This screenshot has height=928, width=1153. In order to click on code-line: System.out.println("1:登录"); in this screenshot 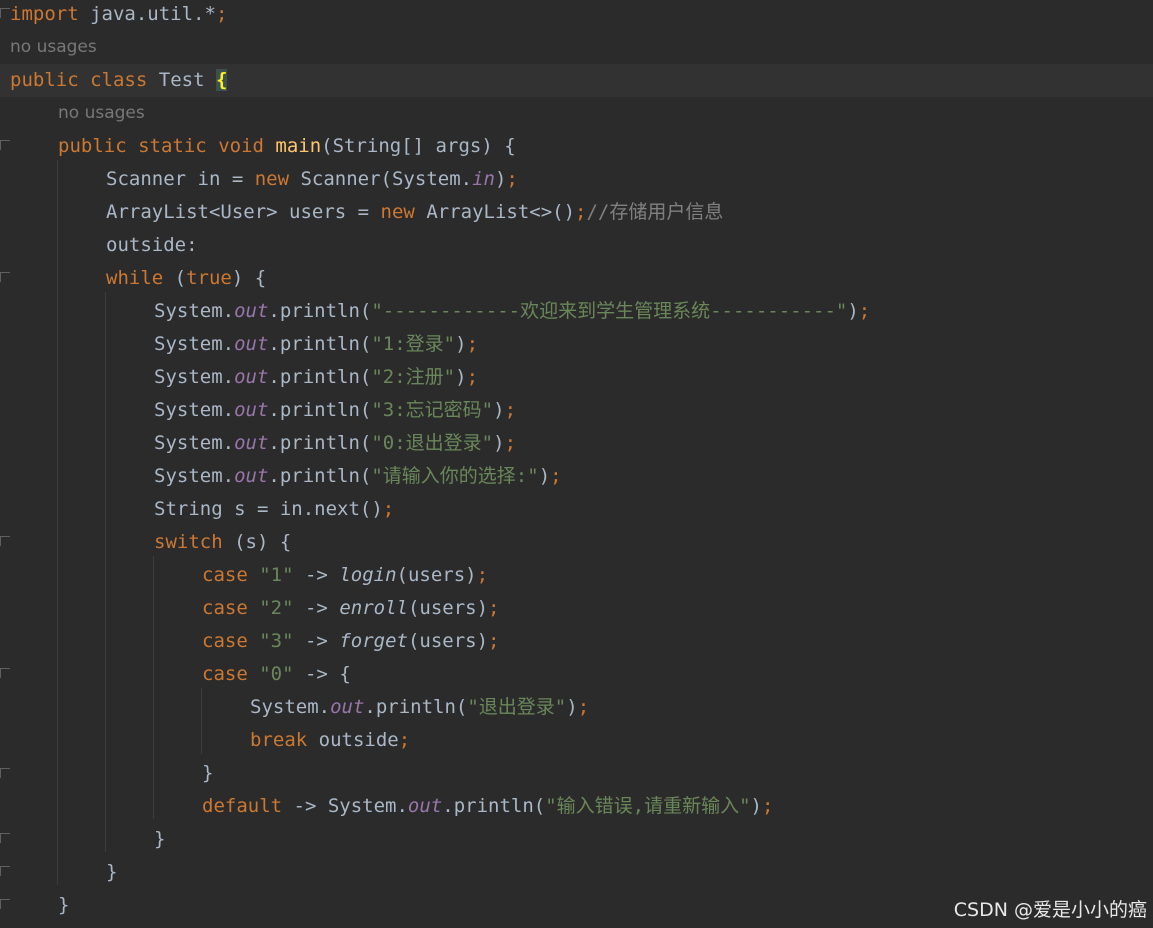, I will do `click(576, 344)`.